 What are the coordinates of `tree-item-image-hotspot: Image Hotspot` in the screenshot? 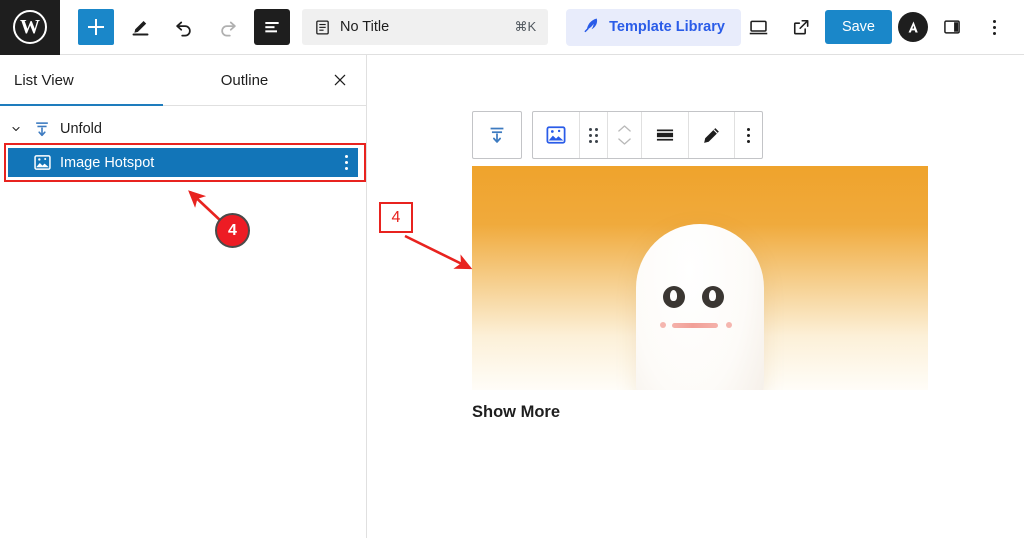 It's located at (183, 162).